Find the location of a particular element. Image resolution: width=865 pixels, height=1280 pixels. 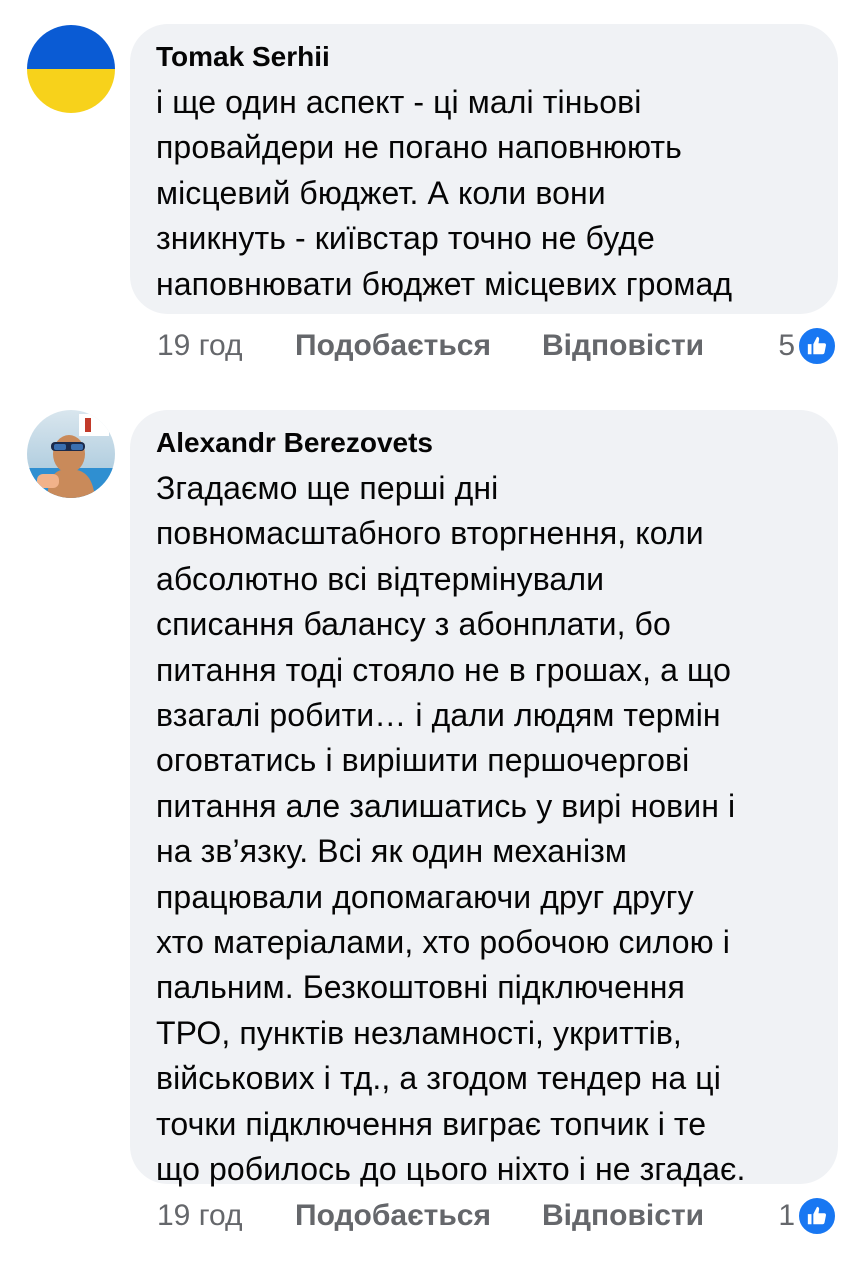

reaction-summary: 5 is located at coordinates (807, 346).